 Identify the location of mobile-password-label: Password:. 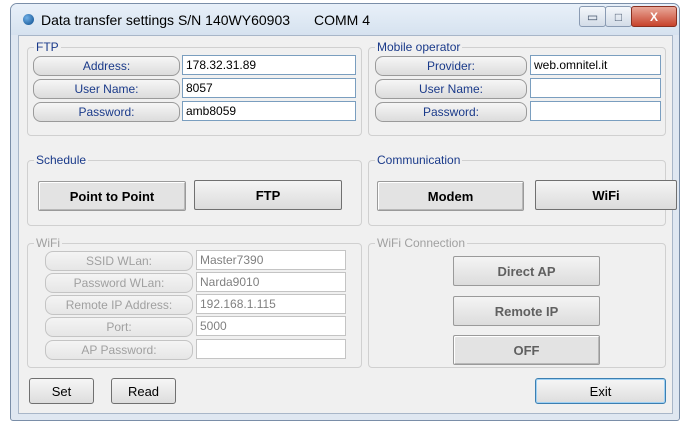
(451, 112).